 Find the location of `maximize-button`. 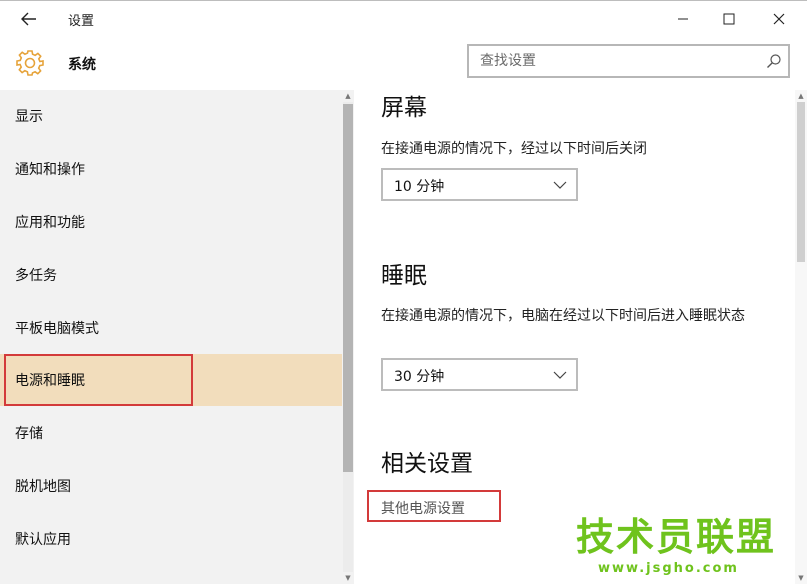

maximize-button is located at coordinates (729, 19).